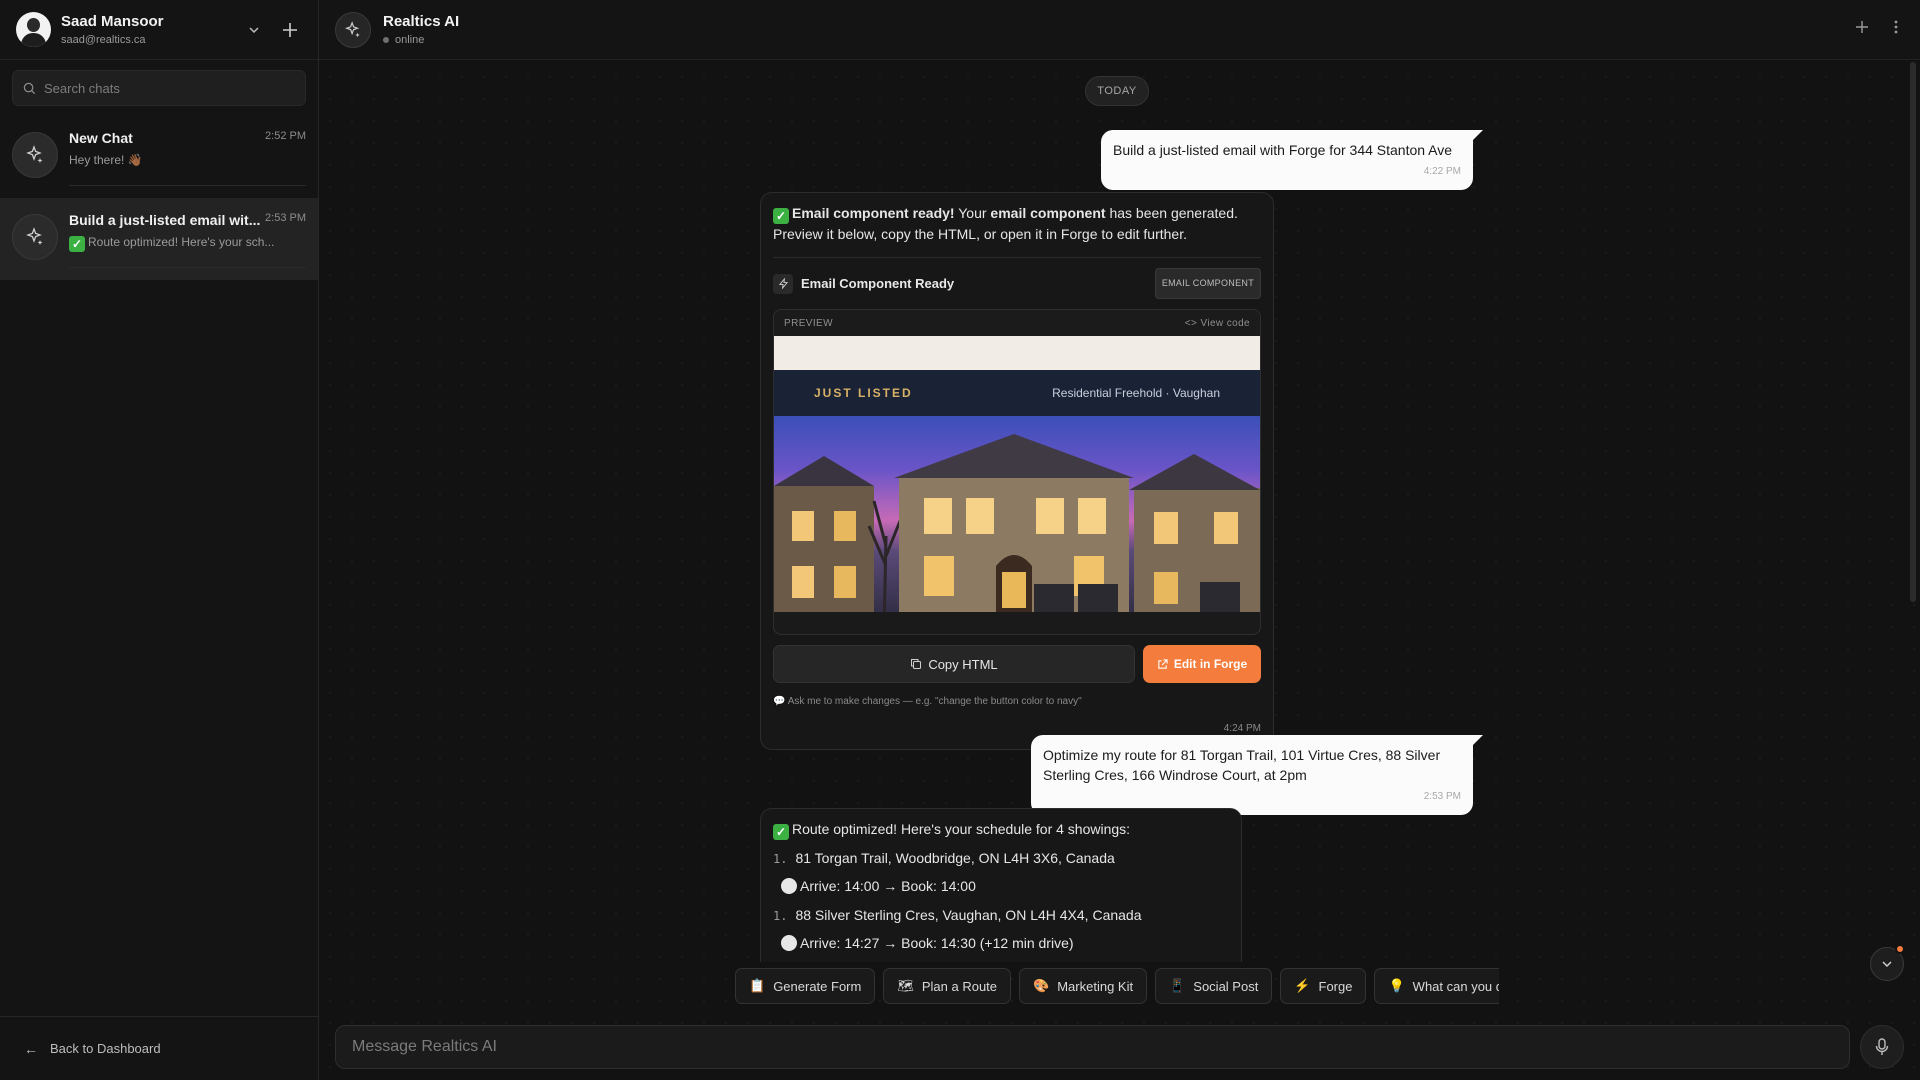 The width and height of the screenshot is (1920, 1080). What do you see at coordinates (1900, 949) in the screenshot?
I see `notification-dot` at bounding box center [1900, 949].